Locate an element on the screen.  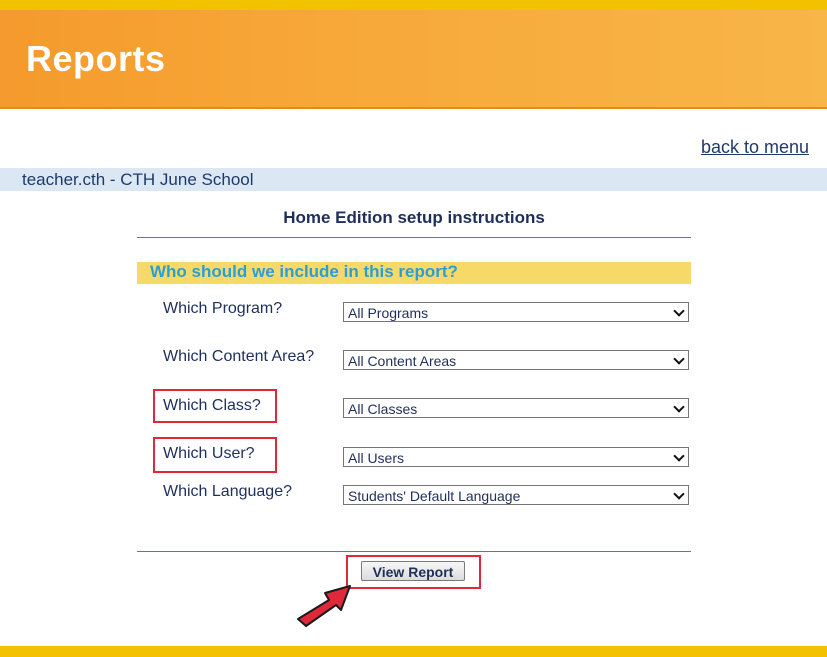
class-select: All Classes is located at coordinates (516, 408).